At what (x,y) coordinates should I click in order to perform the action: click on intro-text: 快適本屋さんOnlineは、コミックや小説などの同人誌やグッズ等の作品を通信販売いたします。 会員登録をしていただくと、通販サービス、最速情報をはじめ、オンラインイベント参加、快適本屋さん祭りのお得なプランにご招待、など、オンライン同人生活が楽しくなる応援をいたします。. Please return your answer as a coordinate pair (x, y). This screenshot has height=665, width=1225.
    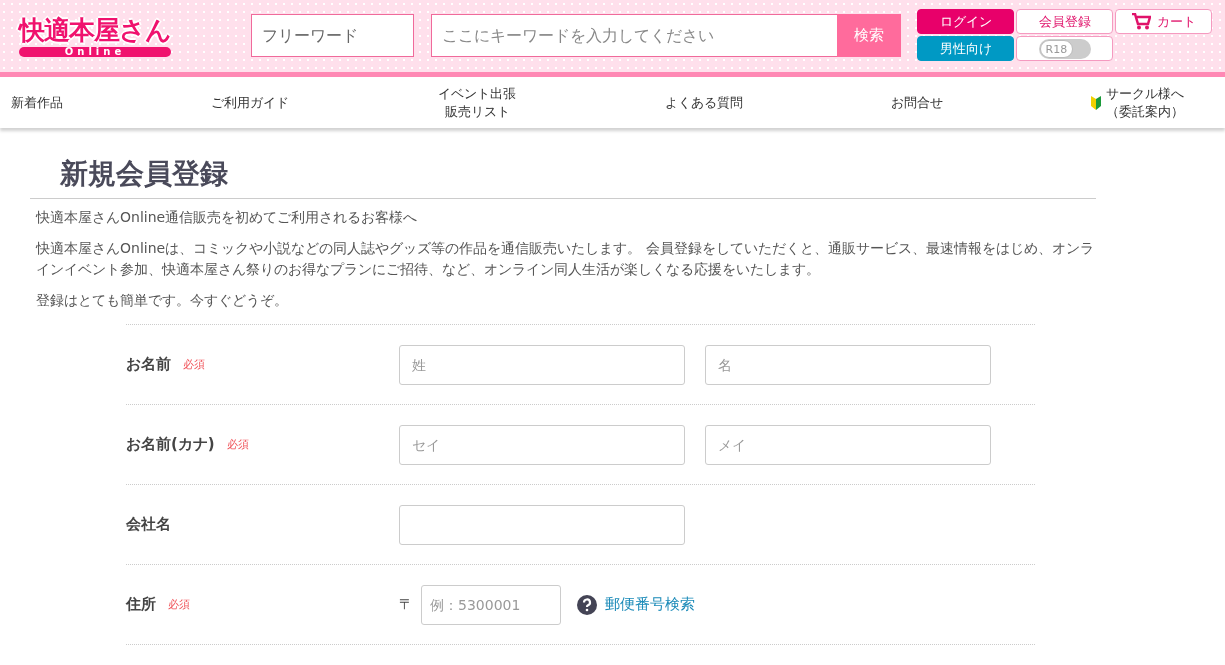
    Looking at the image, I should click on (565, 259).